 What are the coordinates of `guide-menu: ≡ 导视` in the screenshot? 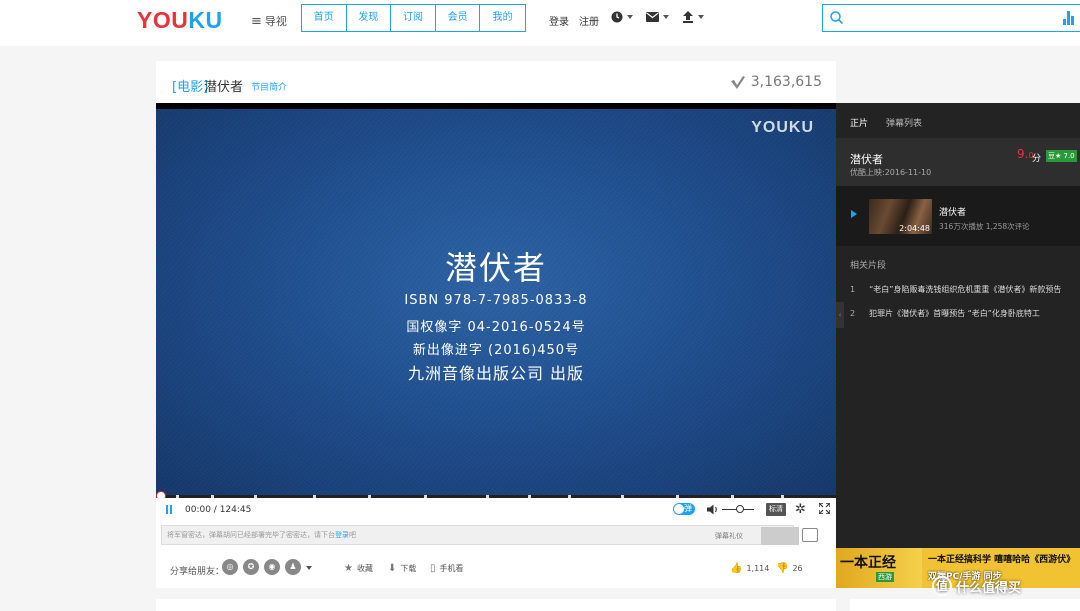 It's located at (269, 21).